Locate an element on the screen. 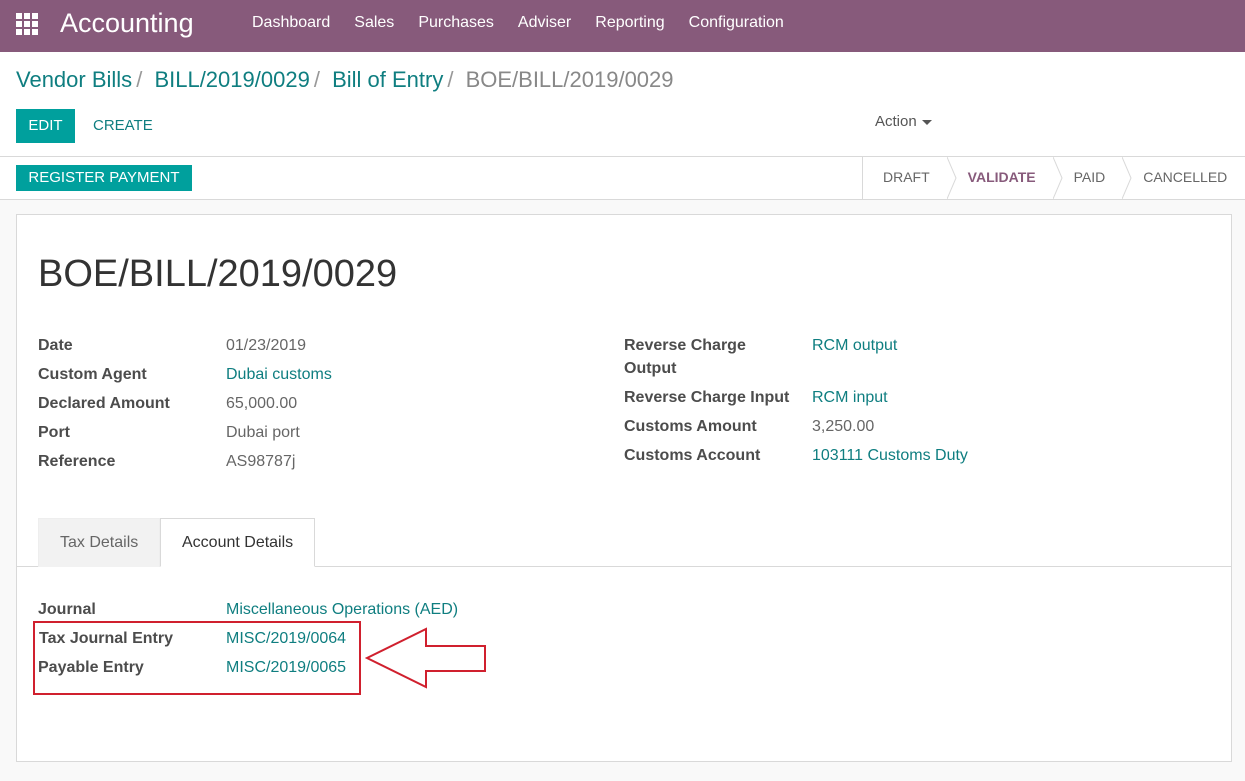 Image resolution: width=1245 pixels, height=781 pixels. menu-item-configuration: Configuration is located at coordinates (736, 23).